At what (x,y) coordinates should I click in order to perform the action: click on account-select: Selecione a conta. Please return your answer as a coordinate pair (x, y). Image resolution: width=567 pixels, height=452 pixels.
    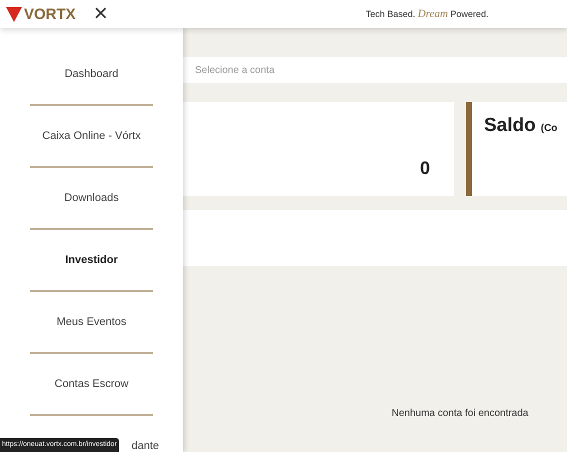
    Looking at the image, I should click on (375, 70).